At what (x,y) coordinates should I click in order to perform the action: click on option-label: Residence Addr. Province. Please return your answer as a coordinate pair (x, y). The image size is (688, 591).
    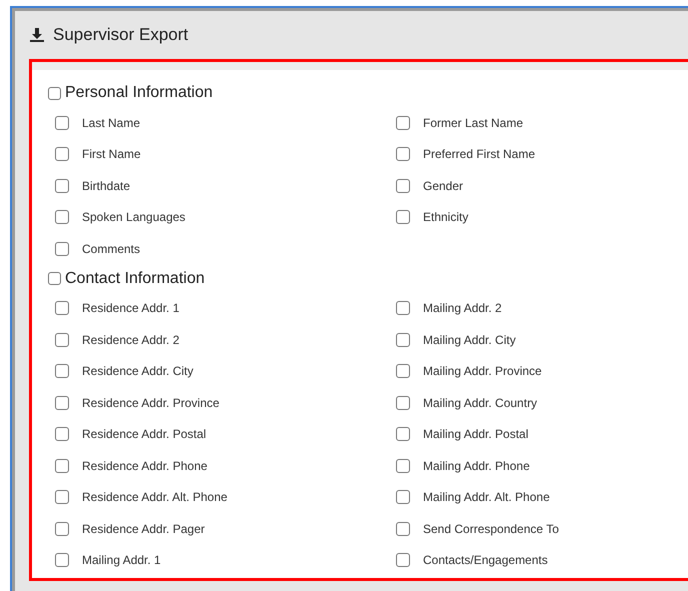
    Looking at the image, I should click on (151, 403).